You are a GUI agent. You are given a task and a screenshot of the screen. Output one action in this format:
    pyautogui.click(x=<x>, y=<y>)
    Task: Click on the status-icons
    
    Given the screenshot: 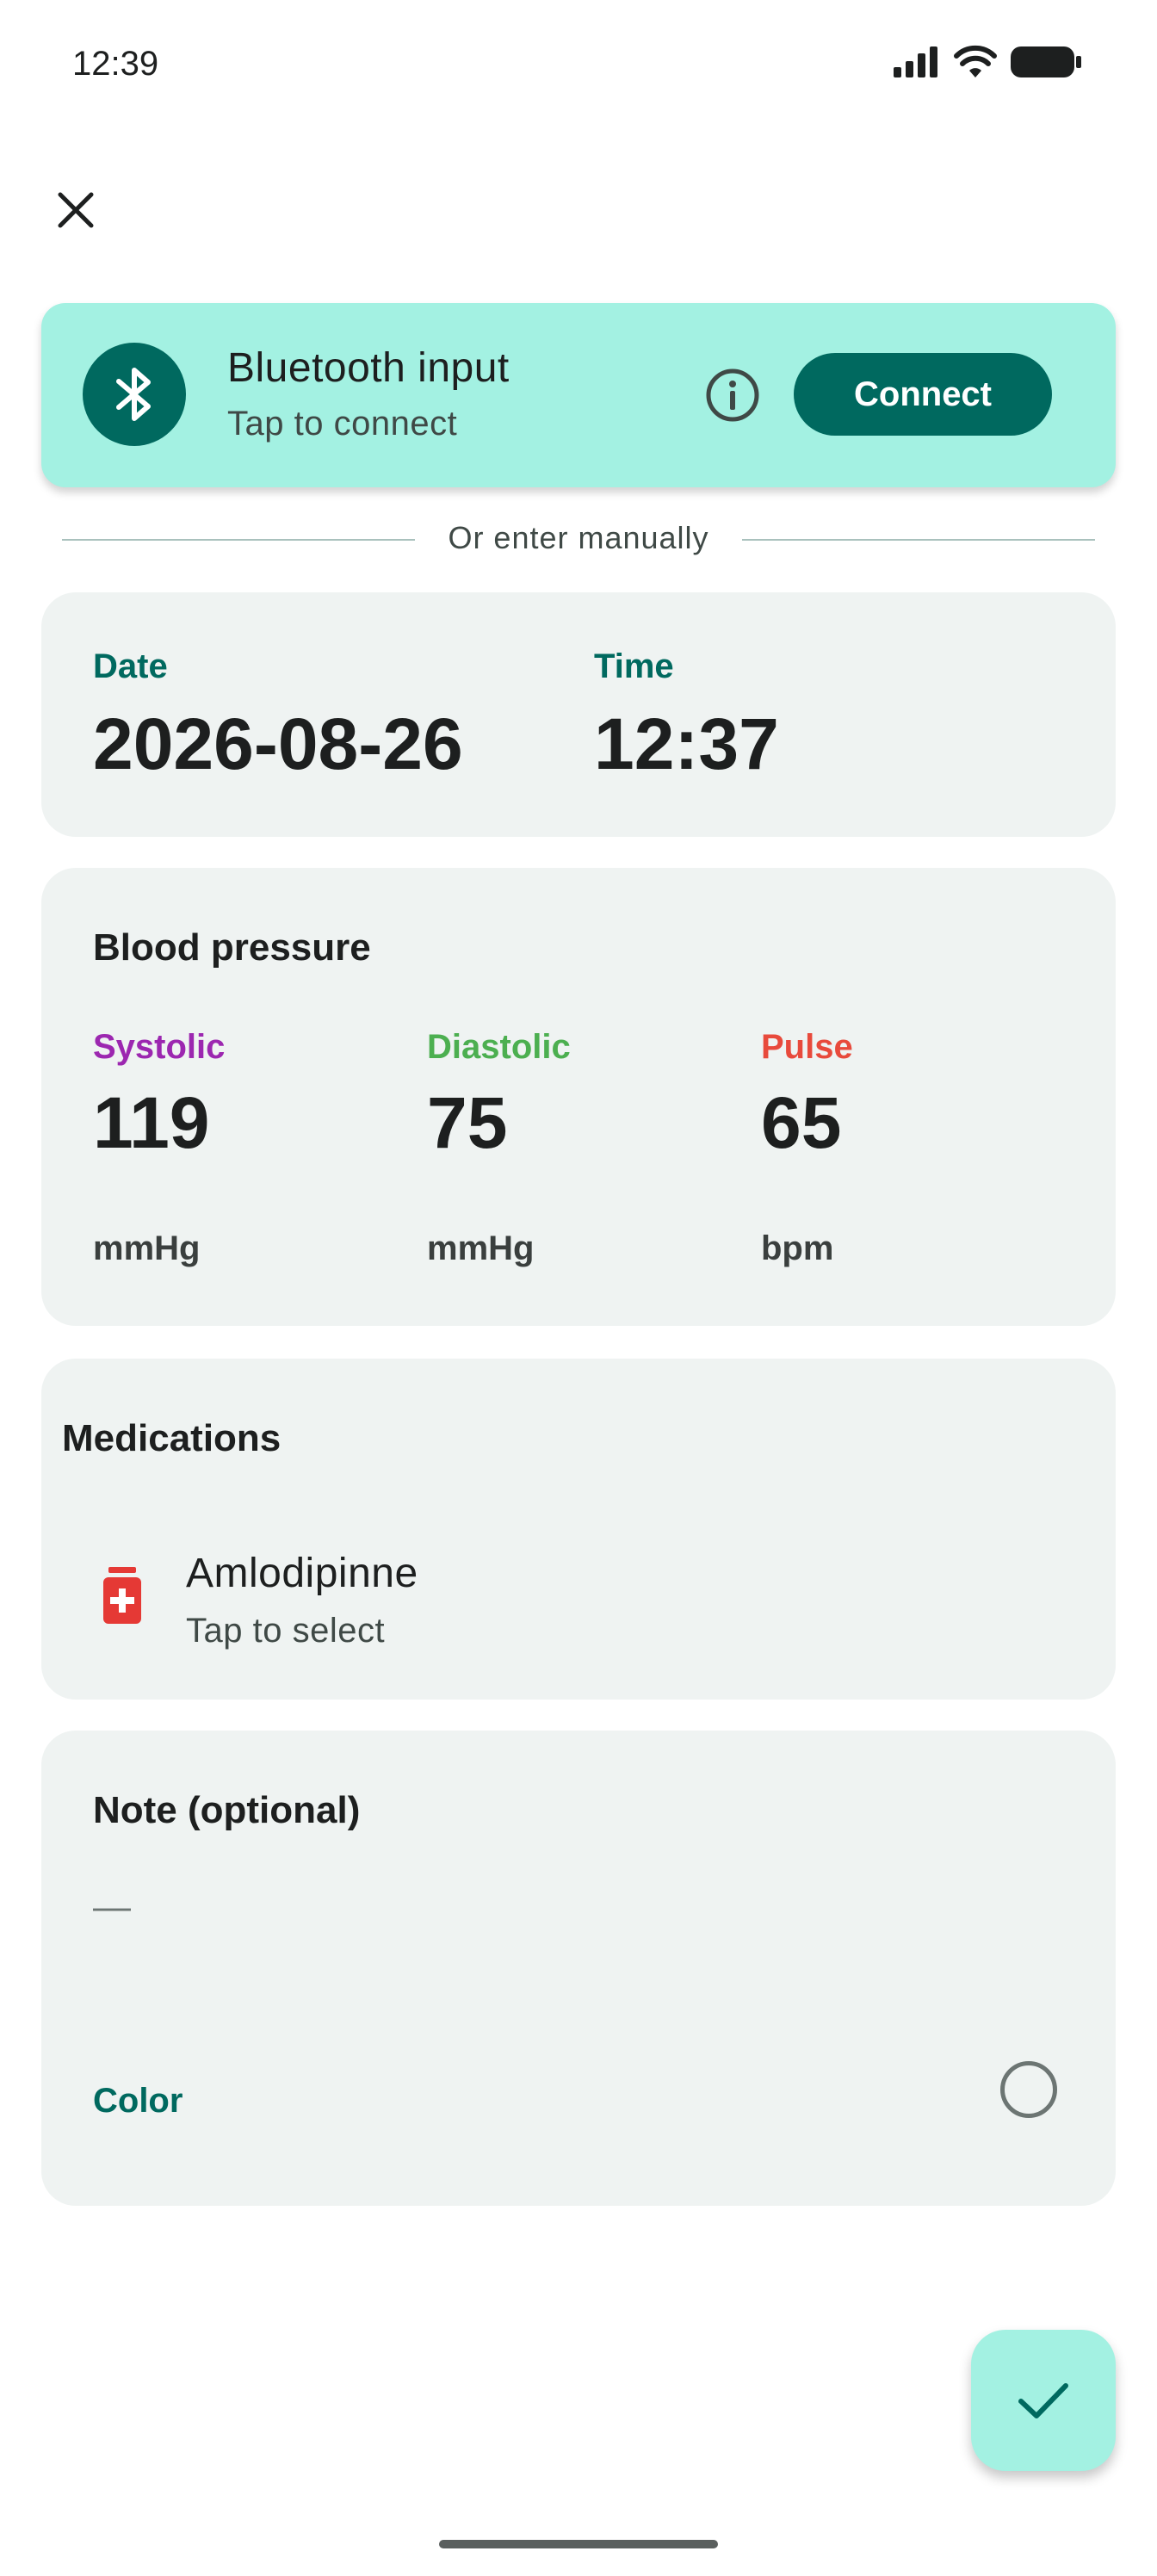 What is the action you would take?
    pyautogui.click(x=989, y=62)
    